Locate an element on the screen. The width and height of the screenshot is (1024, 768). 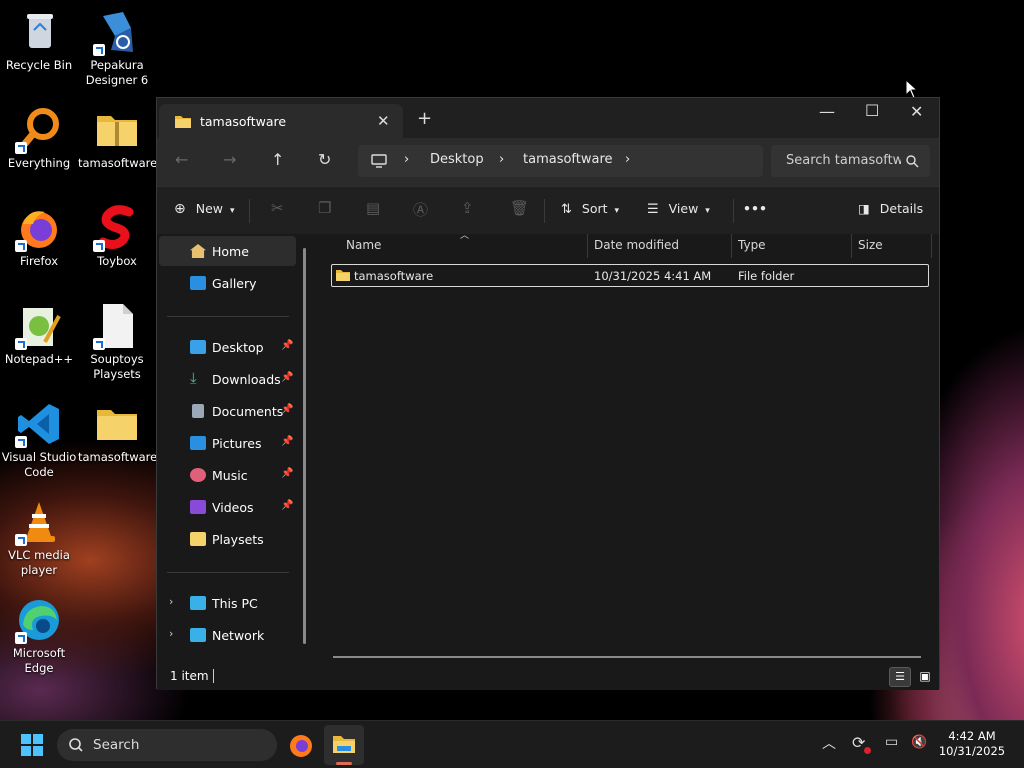
status-divider is located at coordinates (213, 676).